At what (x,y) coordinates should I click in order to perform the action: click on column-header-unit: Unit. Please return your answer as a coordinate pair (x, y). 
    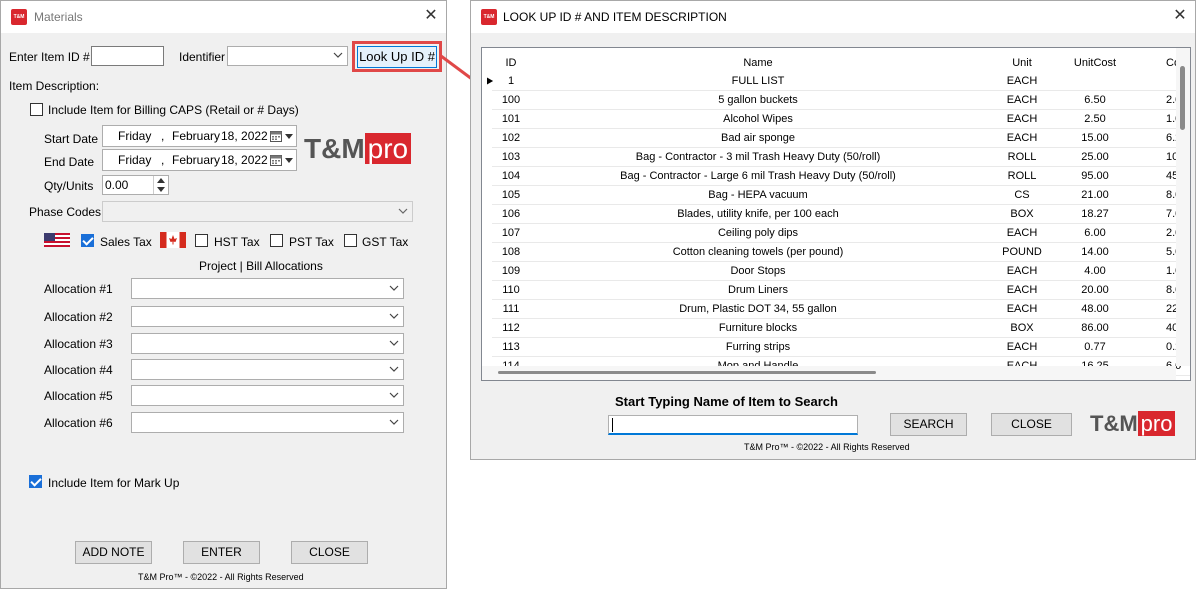
    Looking at the image, I should click on (1022, 63).